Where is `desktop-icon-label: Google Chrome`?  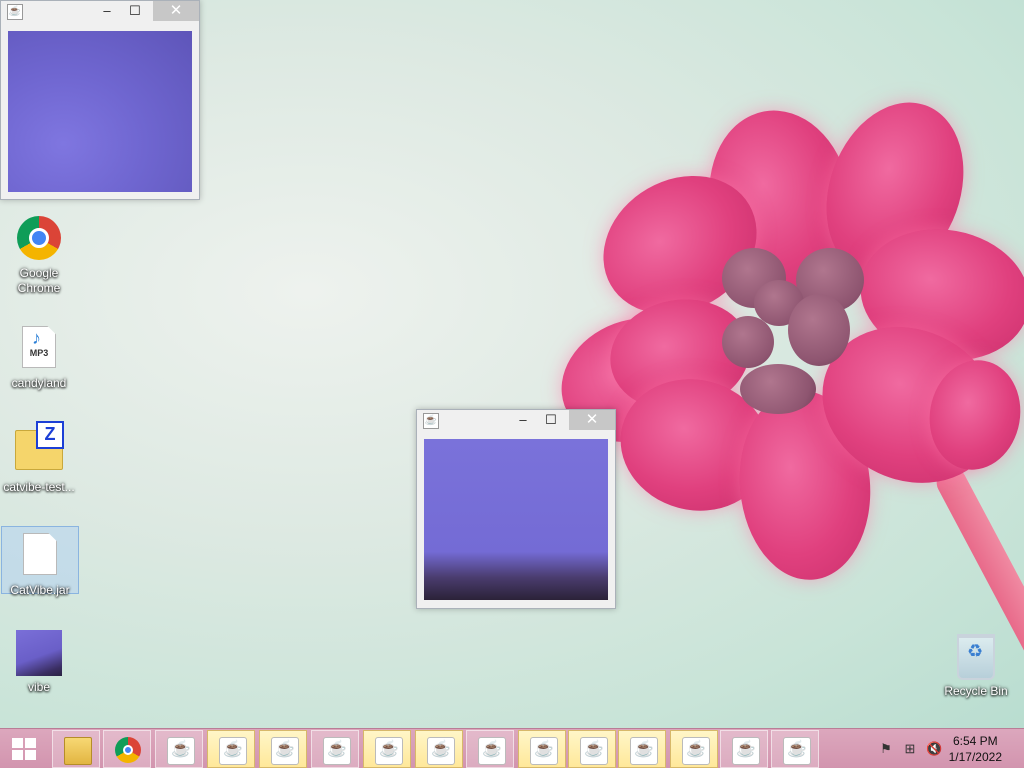 desktop-icon-label: Google Chrome is located at coordinates (39, 280).